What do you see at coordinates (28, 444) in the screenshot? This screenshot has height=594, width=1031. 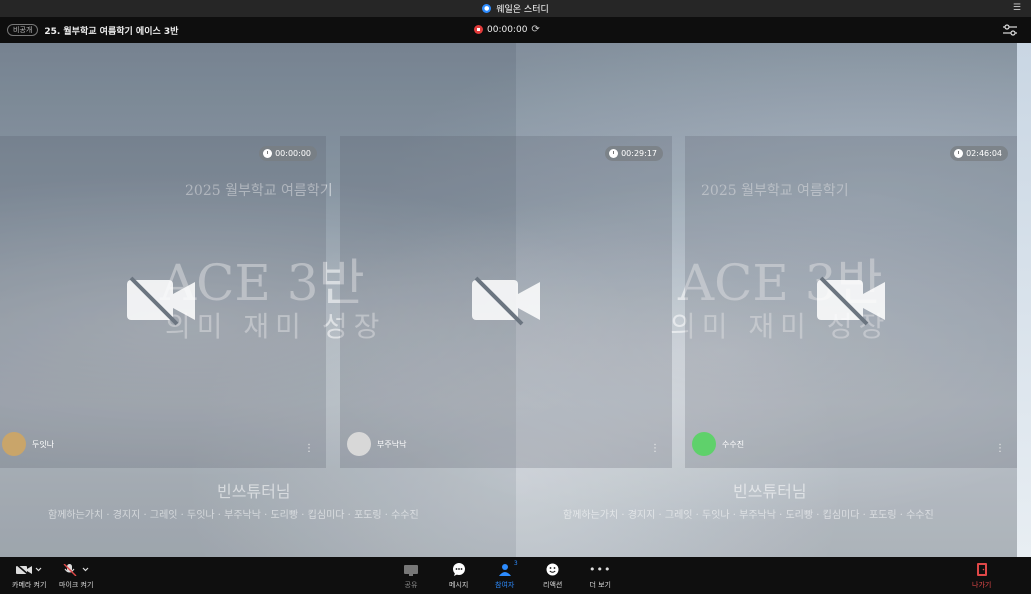 I see `participant-name-row: 두잇나` at bounding box center [28, 444].